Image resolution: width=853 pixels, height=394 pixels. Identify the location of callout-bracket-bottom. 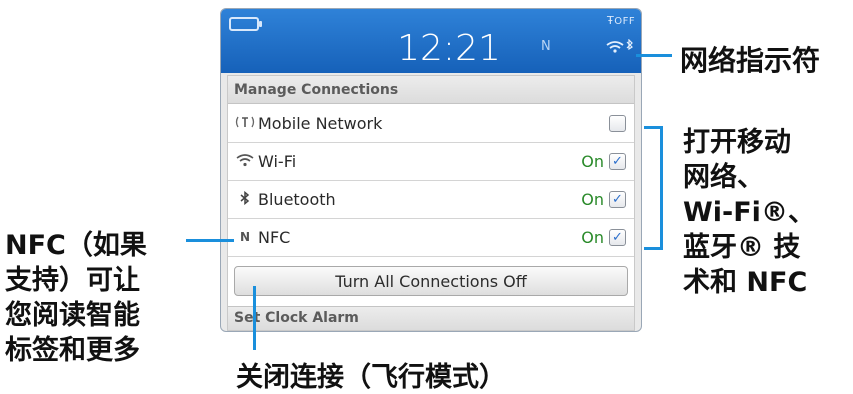
(653, 248).